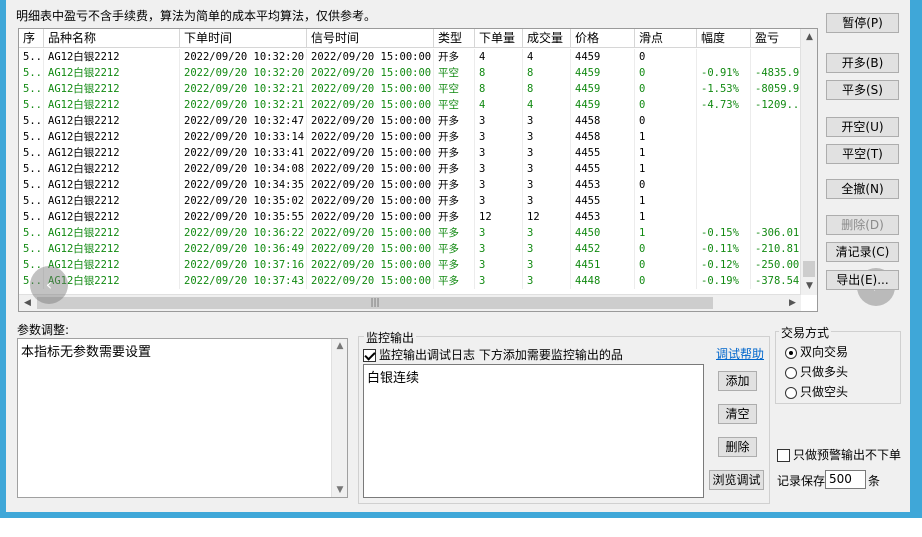 Image resolution: width=922 pixels, height=537 pixels. Describe the element at coordinates (499, 38) in the screenshot. I see `col-header-order-qty: 下单量` at that location.